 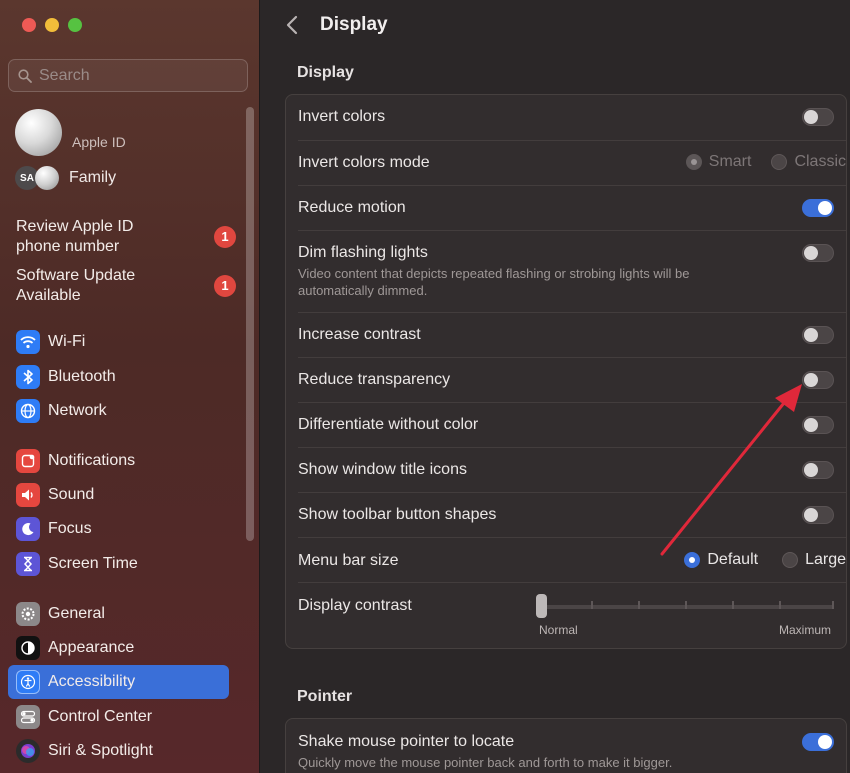 I want to click on reduce-motion-toggle, so click(x=818, y=208).